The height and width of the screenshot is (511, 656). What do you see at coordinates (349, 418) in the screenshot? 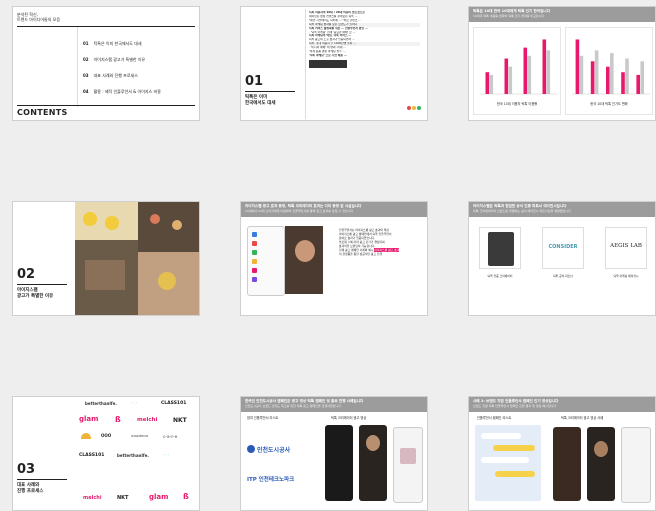
I see `panel-title: 틱톡 크리에이터 광고 영상` at bounding box center [349, 418].